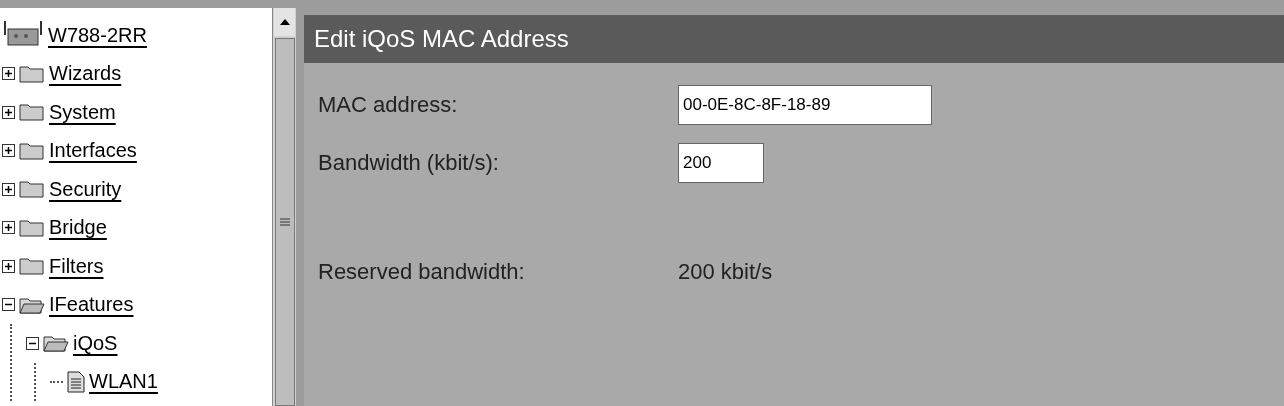  What do you see at coordinates (284, 22) in the screenshot?
I see `scroll-up-icon` at bounding box center [284, 22].